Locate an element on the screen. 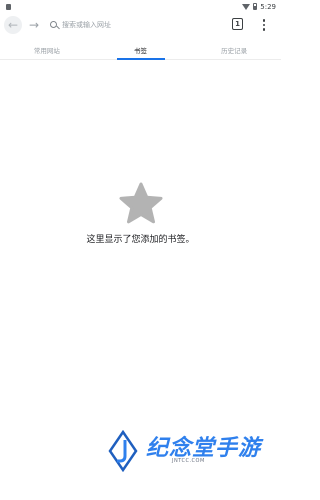  battery-icon is located at coordinates (255, 6).